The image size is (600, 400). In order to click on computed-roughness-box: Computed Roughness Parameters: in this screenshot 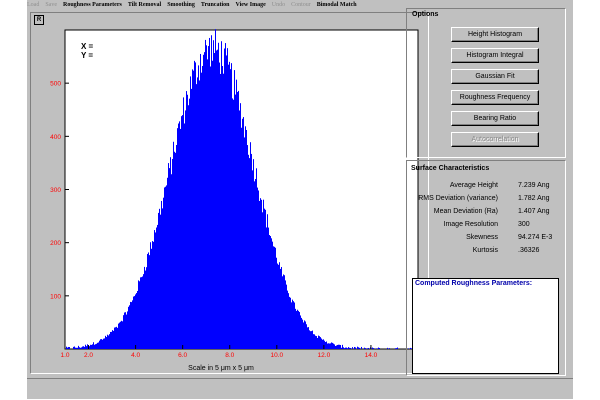, I will do `click(485, 326)`.